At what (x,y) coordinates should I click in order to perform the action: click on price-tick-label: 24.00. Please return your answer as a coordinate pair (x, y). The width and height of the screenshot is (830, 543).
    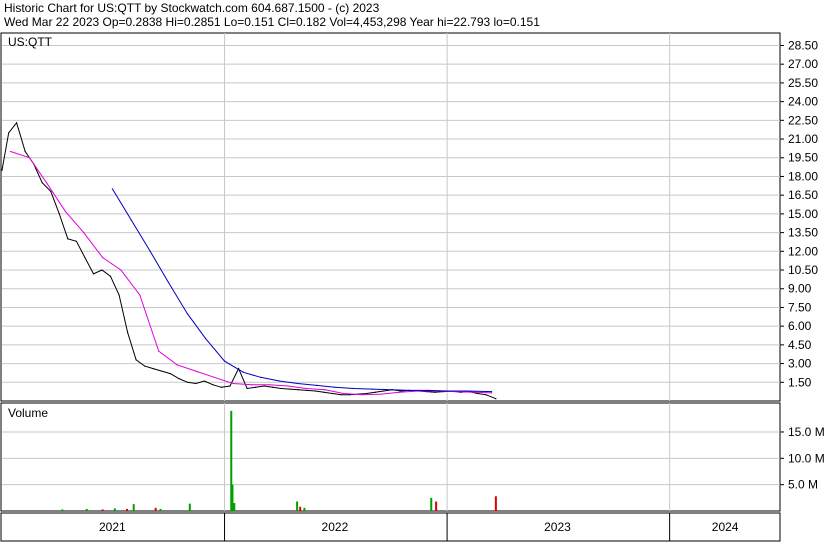
    Looking at the image, I should click on (803, 102).